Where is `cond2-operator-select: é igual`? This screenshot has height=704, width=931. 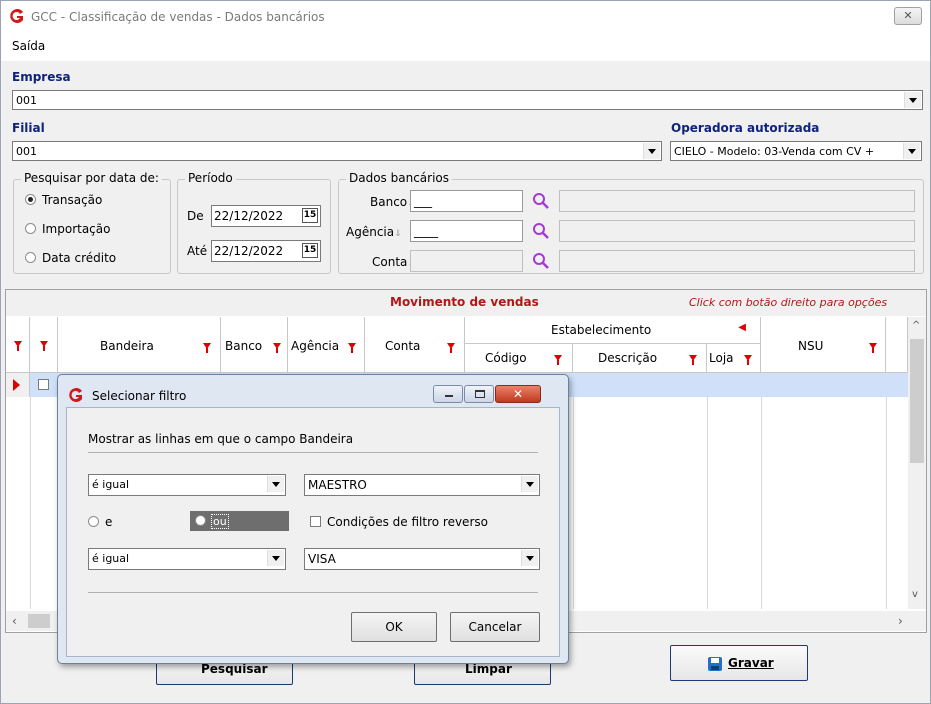
cond2-operator-select: é igual is located at coordinates (187, 559).